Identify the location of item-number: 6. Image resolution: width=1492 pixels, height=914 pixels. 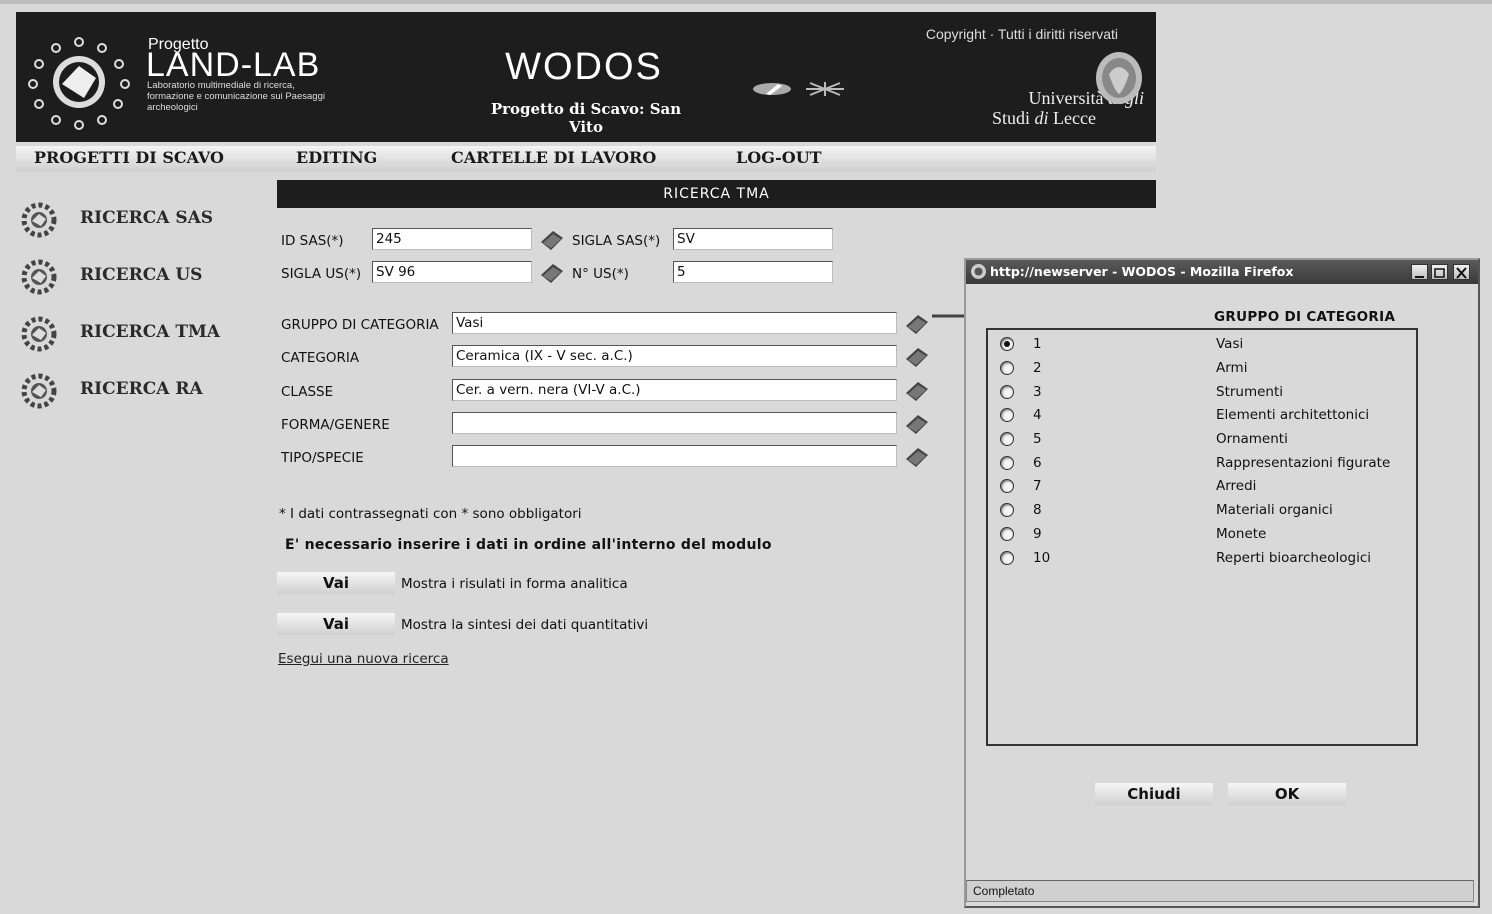
(1037, 463).